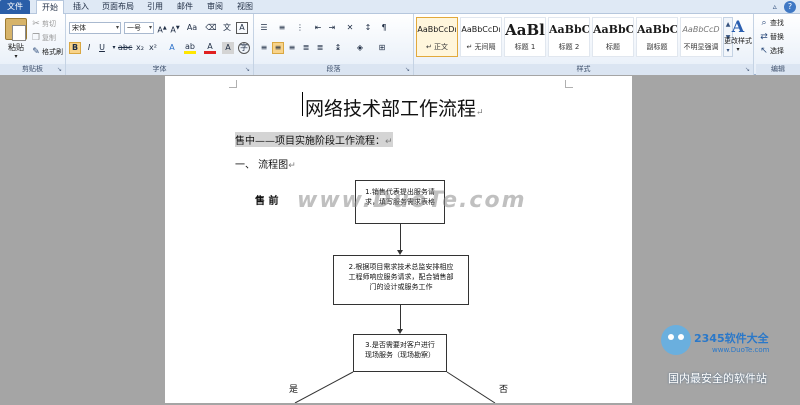  Describe the element at coordinates (400, 7) in the screenshot. I see `ribbon-tabs: 文件 开始 插入 页面布局 引用 邮件 审阅 视图 ▵ ?` at that location.